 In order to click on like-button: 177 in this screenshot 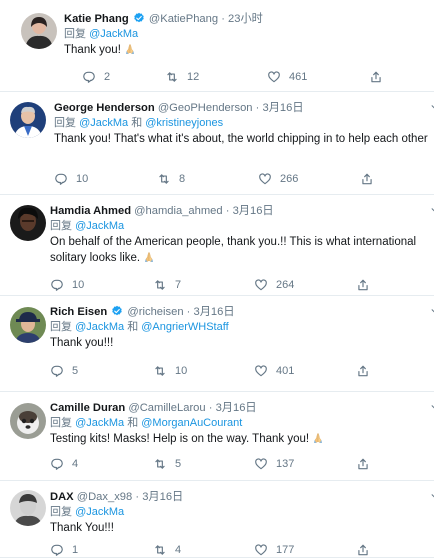, I will do `click(274, 550)`.